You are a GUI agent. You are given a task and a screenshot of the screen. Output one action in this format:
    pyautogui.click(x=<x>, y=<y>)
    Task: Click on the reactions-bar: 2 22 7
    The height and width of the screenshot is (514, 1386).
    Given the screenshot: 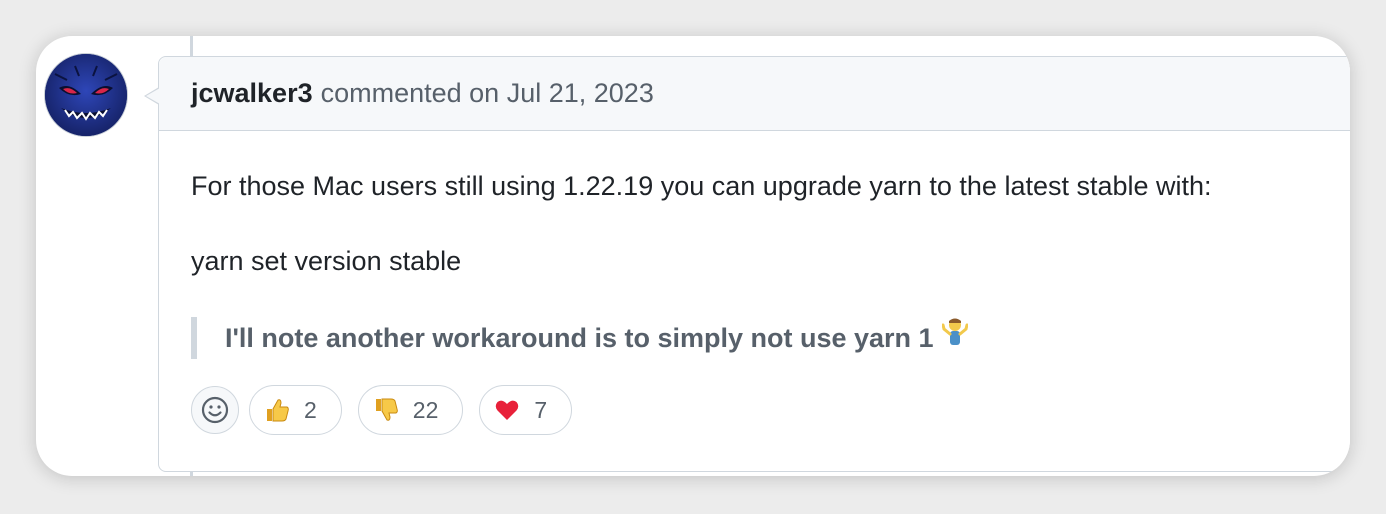 What is the action you would take?
    pyautogui.click(x=389, y=410)
    